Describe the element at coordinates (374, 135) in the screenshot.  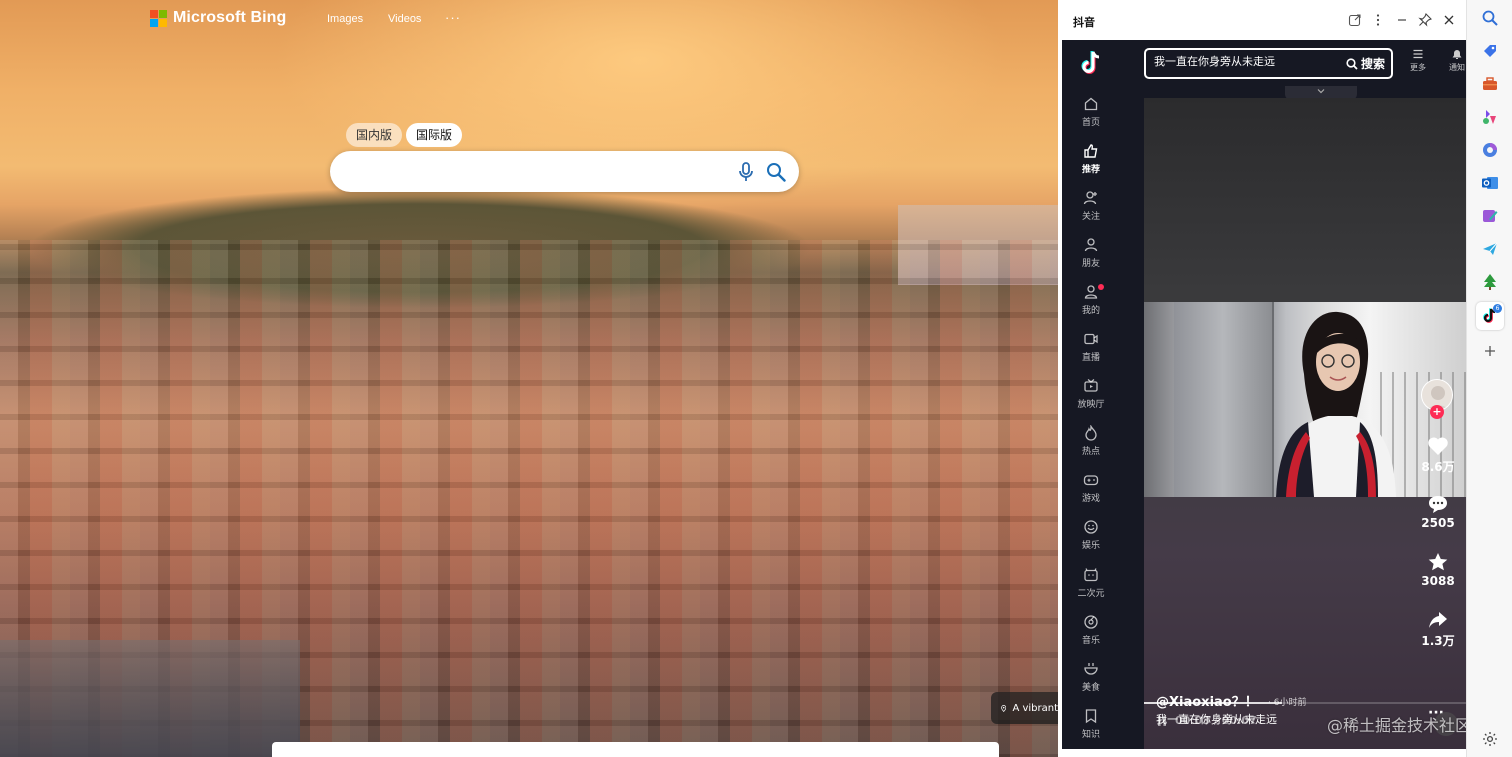
I see `tab-domestic: 国内版` at that location.